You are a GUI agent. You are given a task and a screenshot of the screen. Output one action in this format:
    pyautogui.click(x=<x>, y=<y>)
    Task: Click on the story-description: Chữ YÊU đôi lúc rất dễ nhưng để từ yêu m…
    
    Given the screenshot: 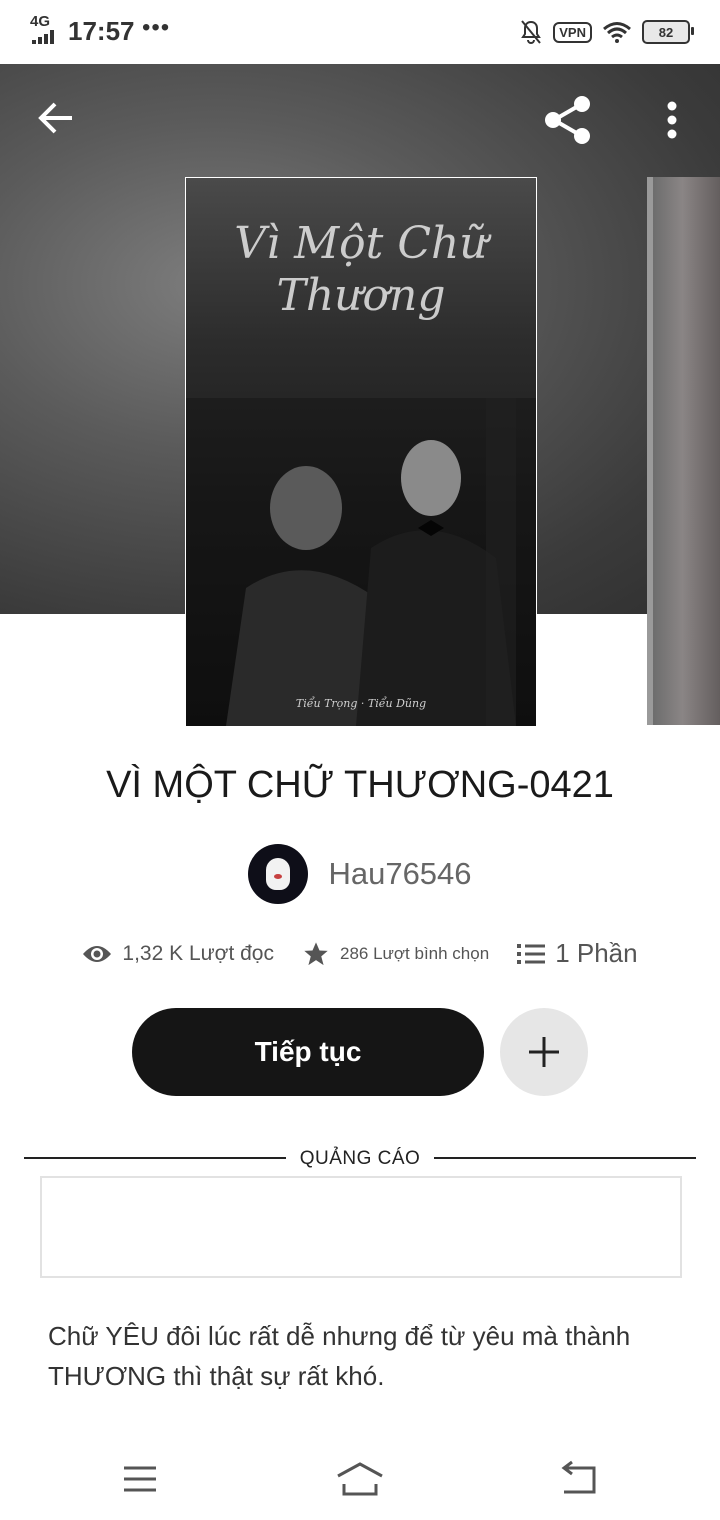 What is the action you would take?
    pyautogui.click(x=339, y=1356)
    